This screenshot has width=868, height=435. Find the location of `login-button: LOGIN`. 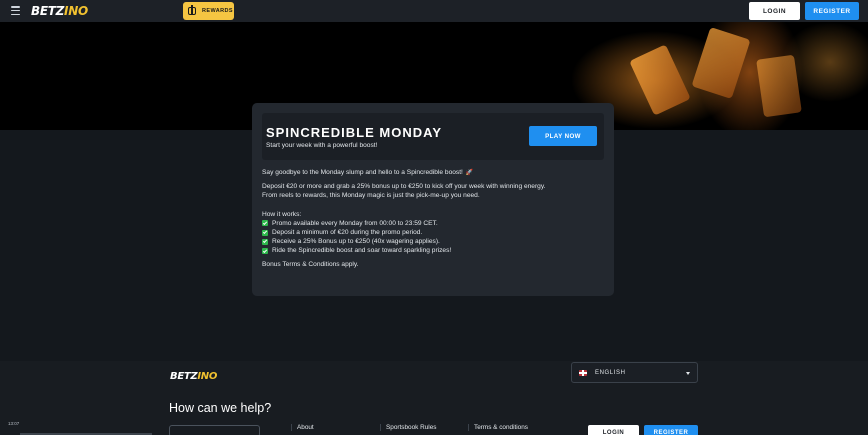

login-button: LOGIN is located at coordinates (774, 11).